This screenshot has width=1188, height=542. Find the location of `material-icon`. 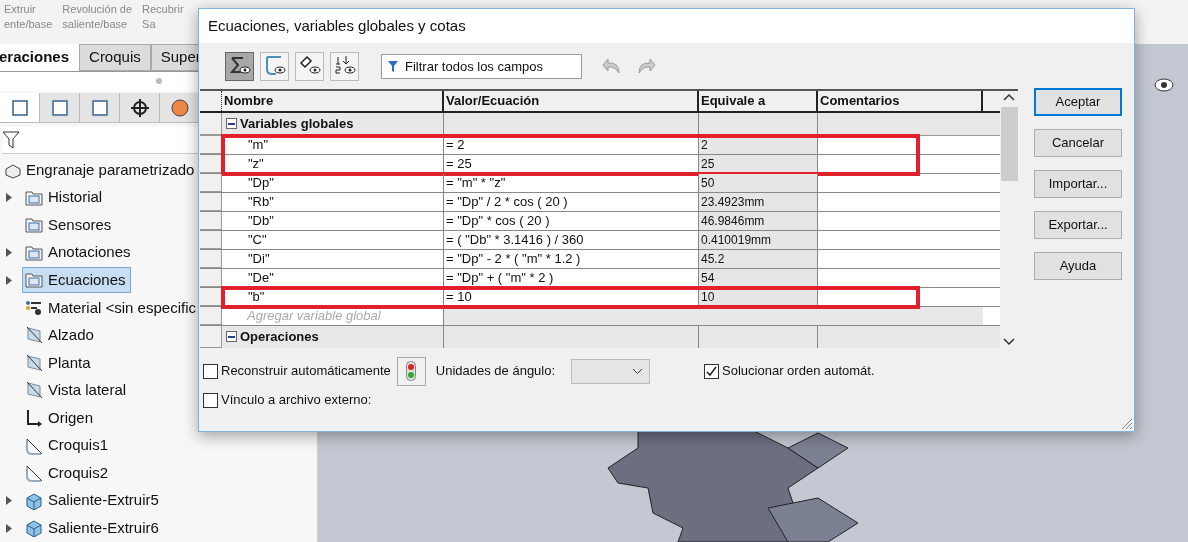

material-icon is located at coordinates (34, 307).